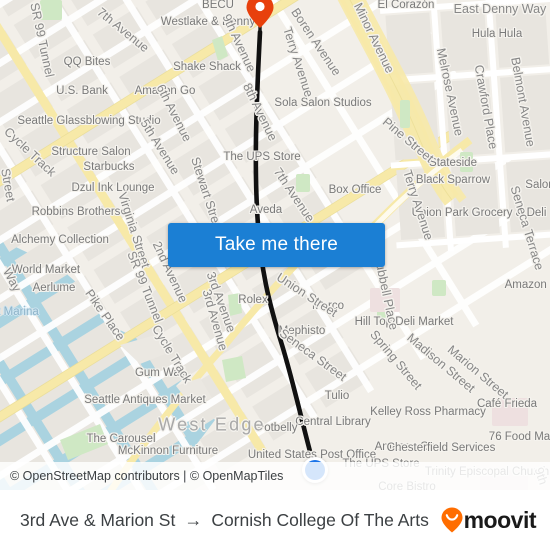 The image size is (550, 550). I want to click on arrow-right-icon: →, so click(193, 519).